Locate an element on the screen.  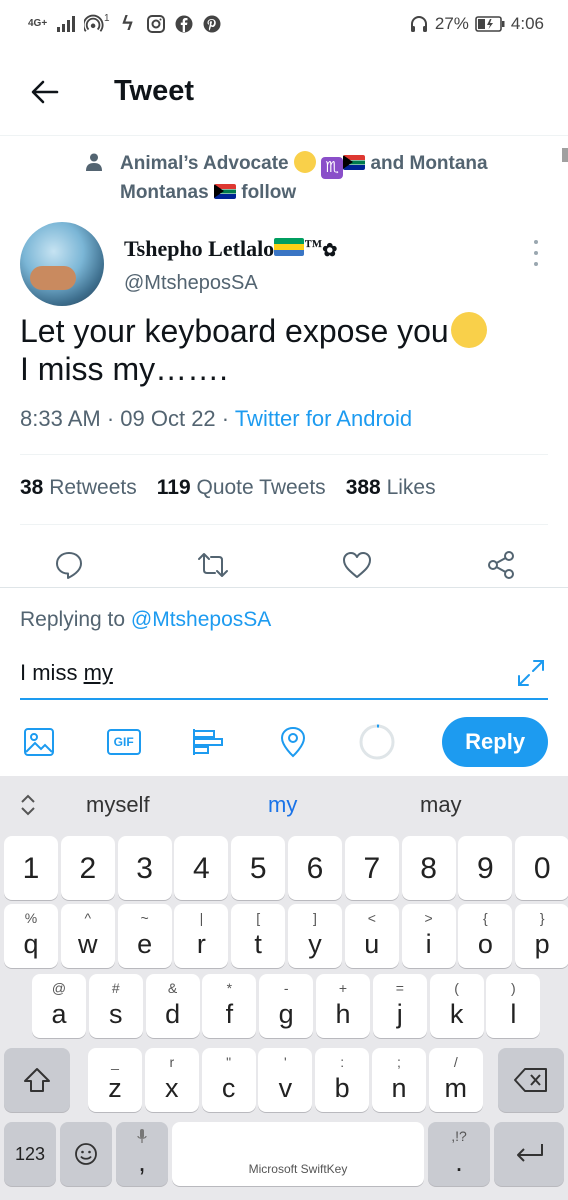
author-name-row: Tshepho Letlalo ™✿ is located at coordinates (230, 249).